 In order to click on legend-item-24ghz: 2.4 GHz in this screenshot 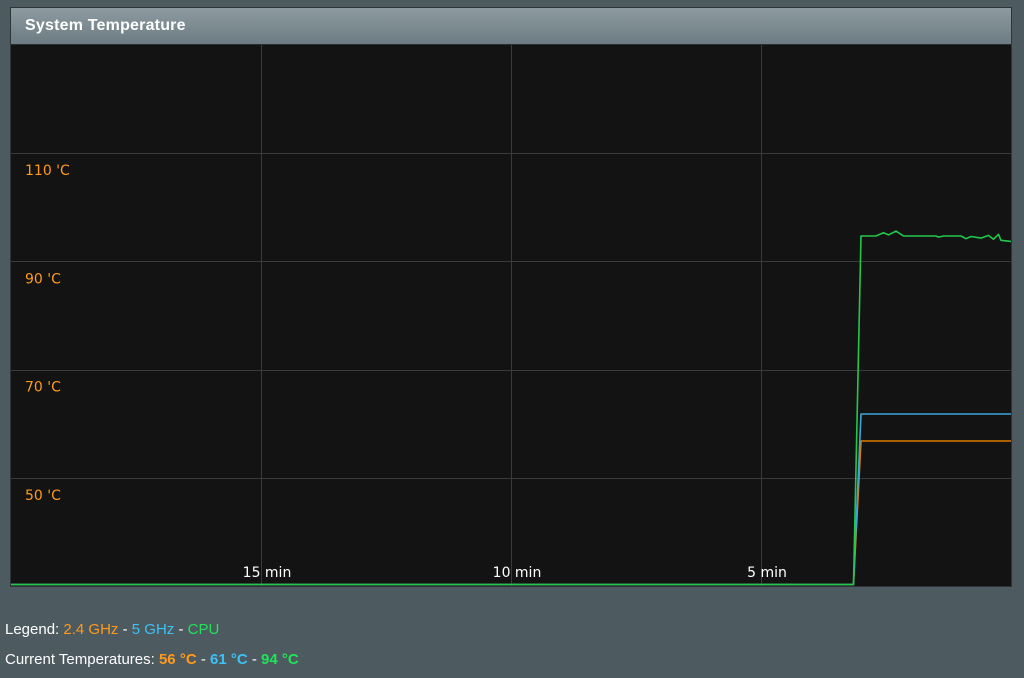, I will do `click(91, 629)`.